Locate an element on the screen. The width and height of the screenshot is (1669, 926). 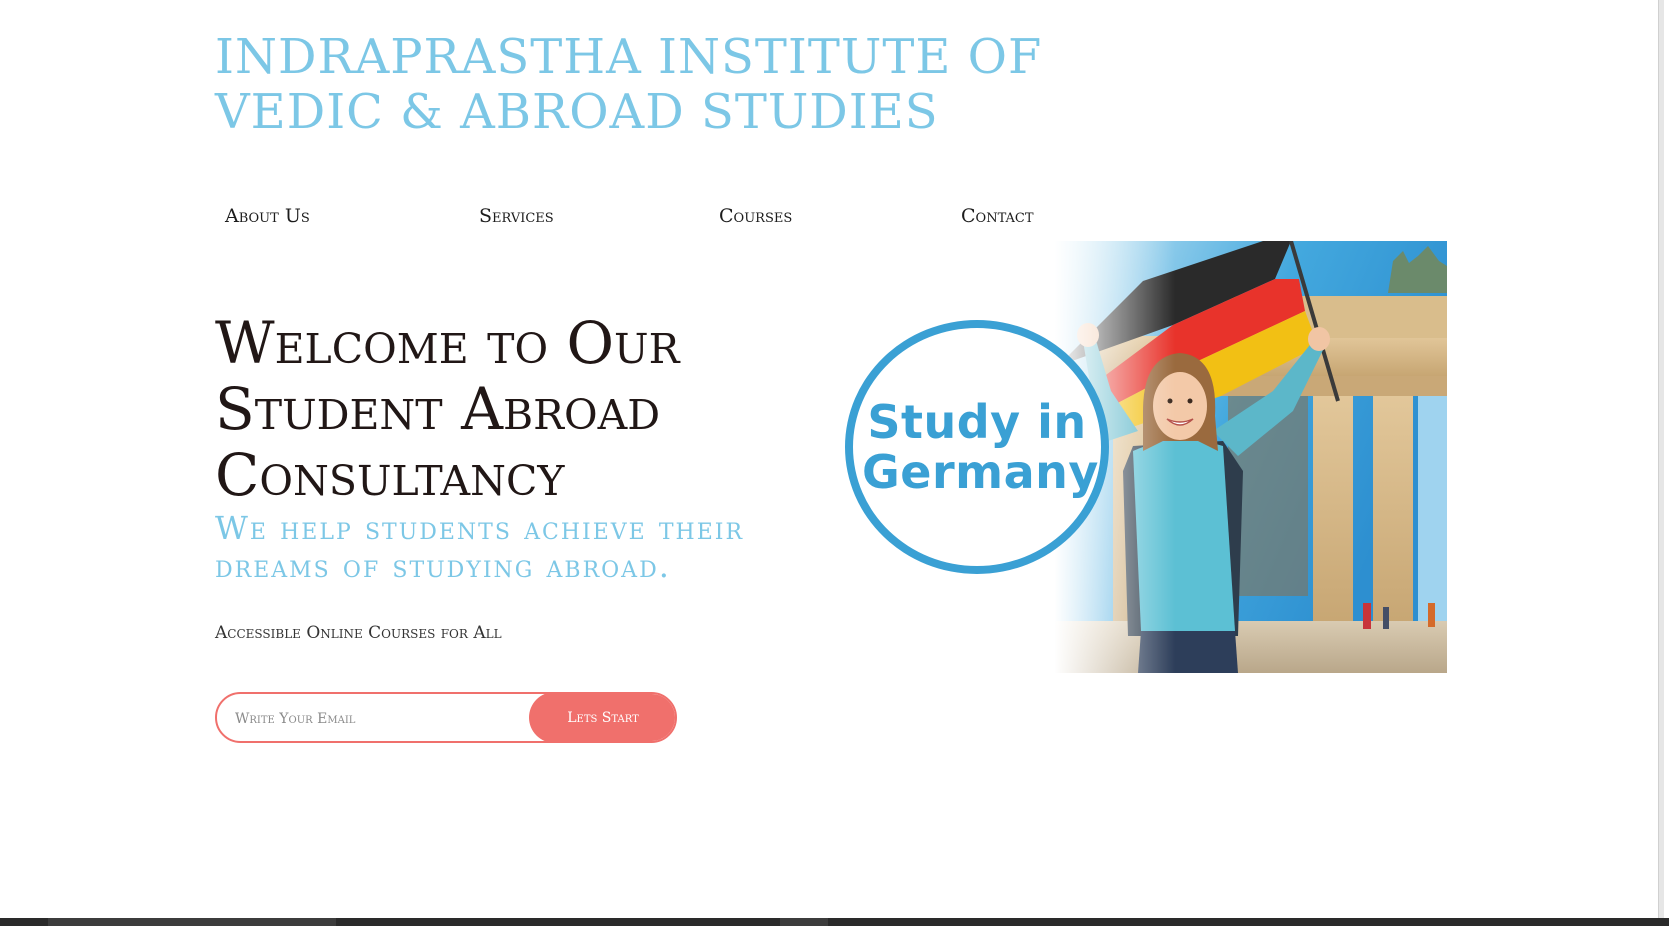
taskbar-strip is located at coordinates (834, 922).